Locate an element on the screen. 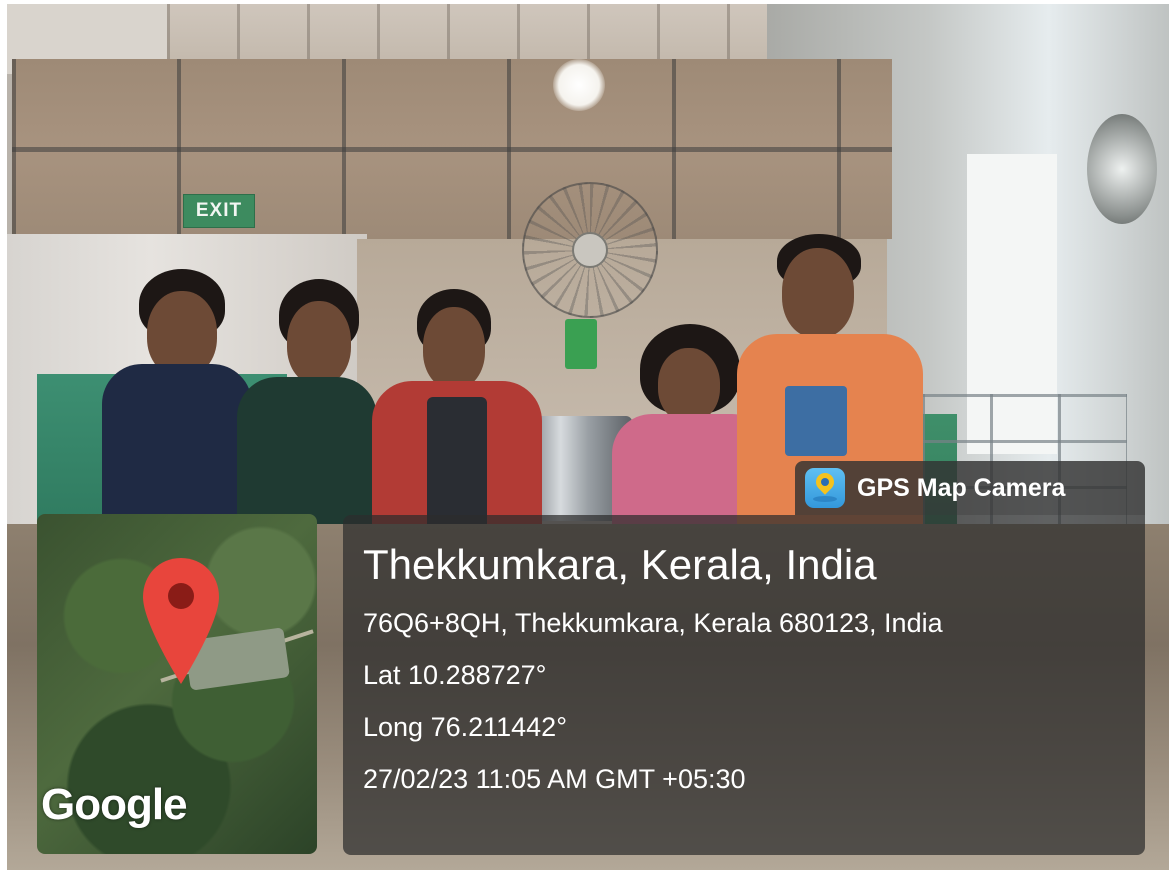  camera-app-tag: GPS Map Camera is located at coordinates (970, 488).